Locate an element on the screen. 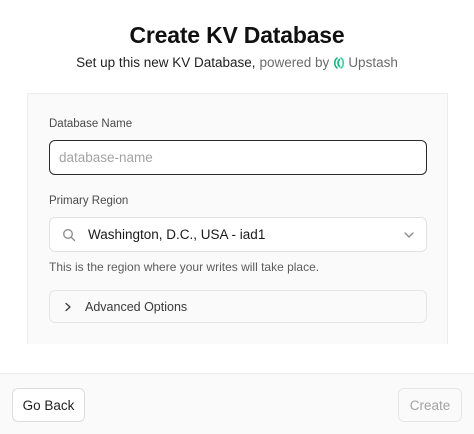 This screenshot has height=434, width=474. region-select: Washington, D.C., USA - iad1 is located at coordinates (238, 234).